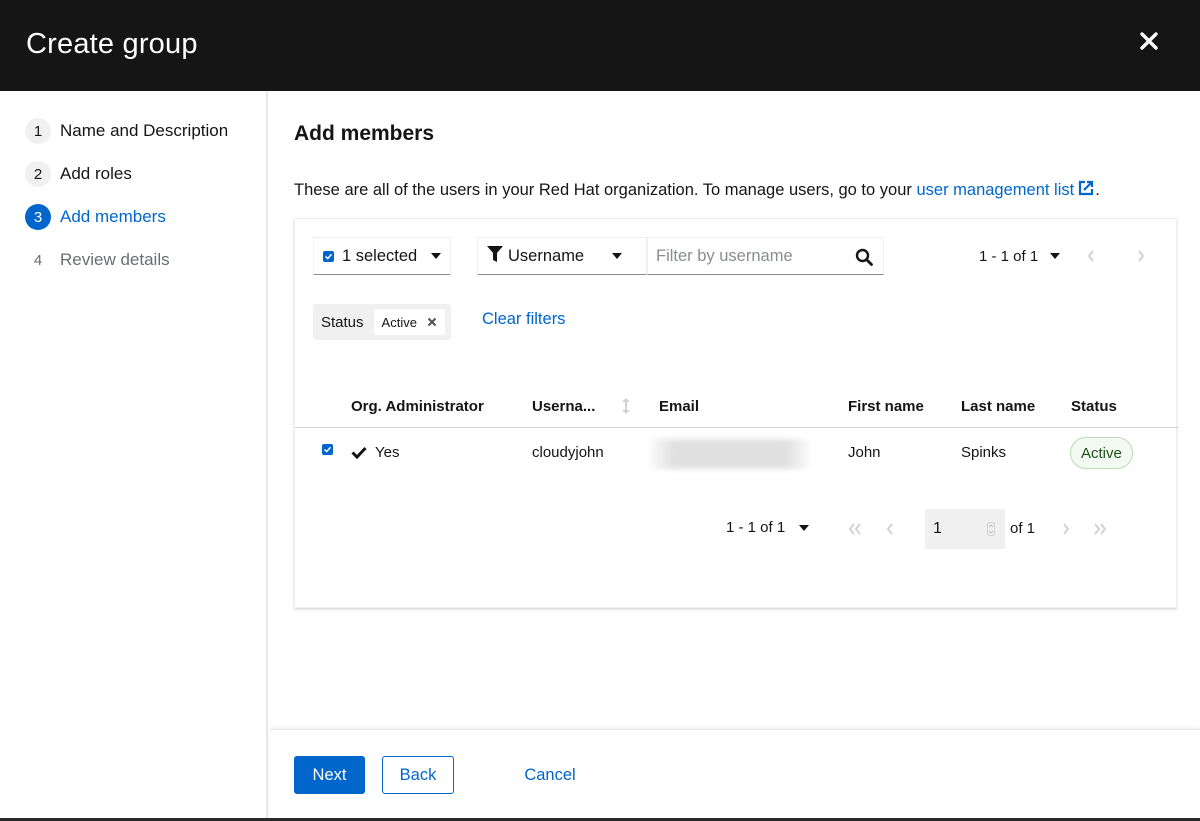  I want to click on modal-header: Create group, so click(600, 45).